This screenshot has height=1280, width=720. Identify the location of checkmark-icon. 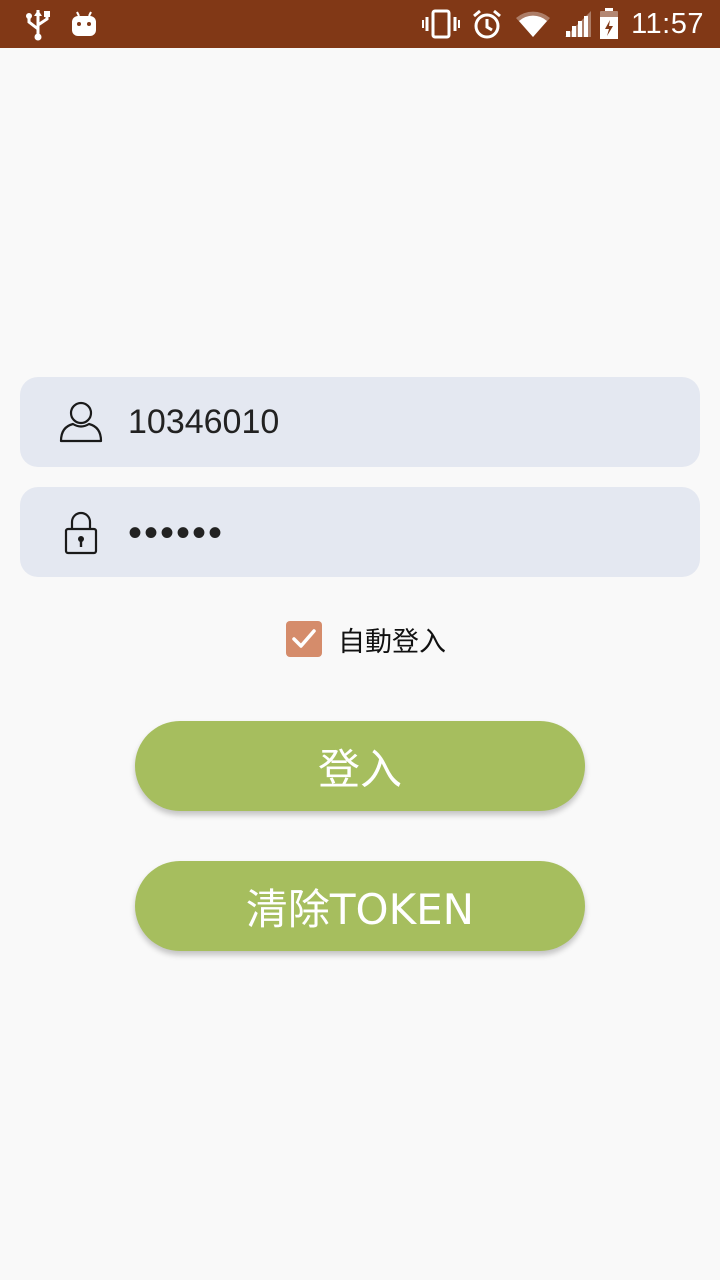
(304, 638).